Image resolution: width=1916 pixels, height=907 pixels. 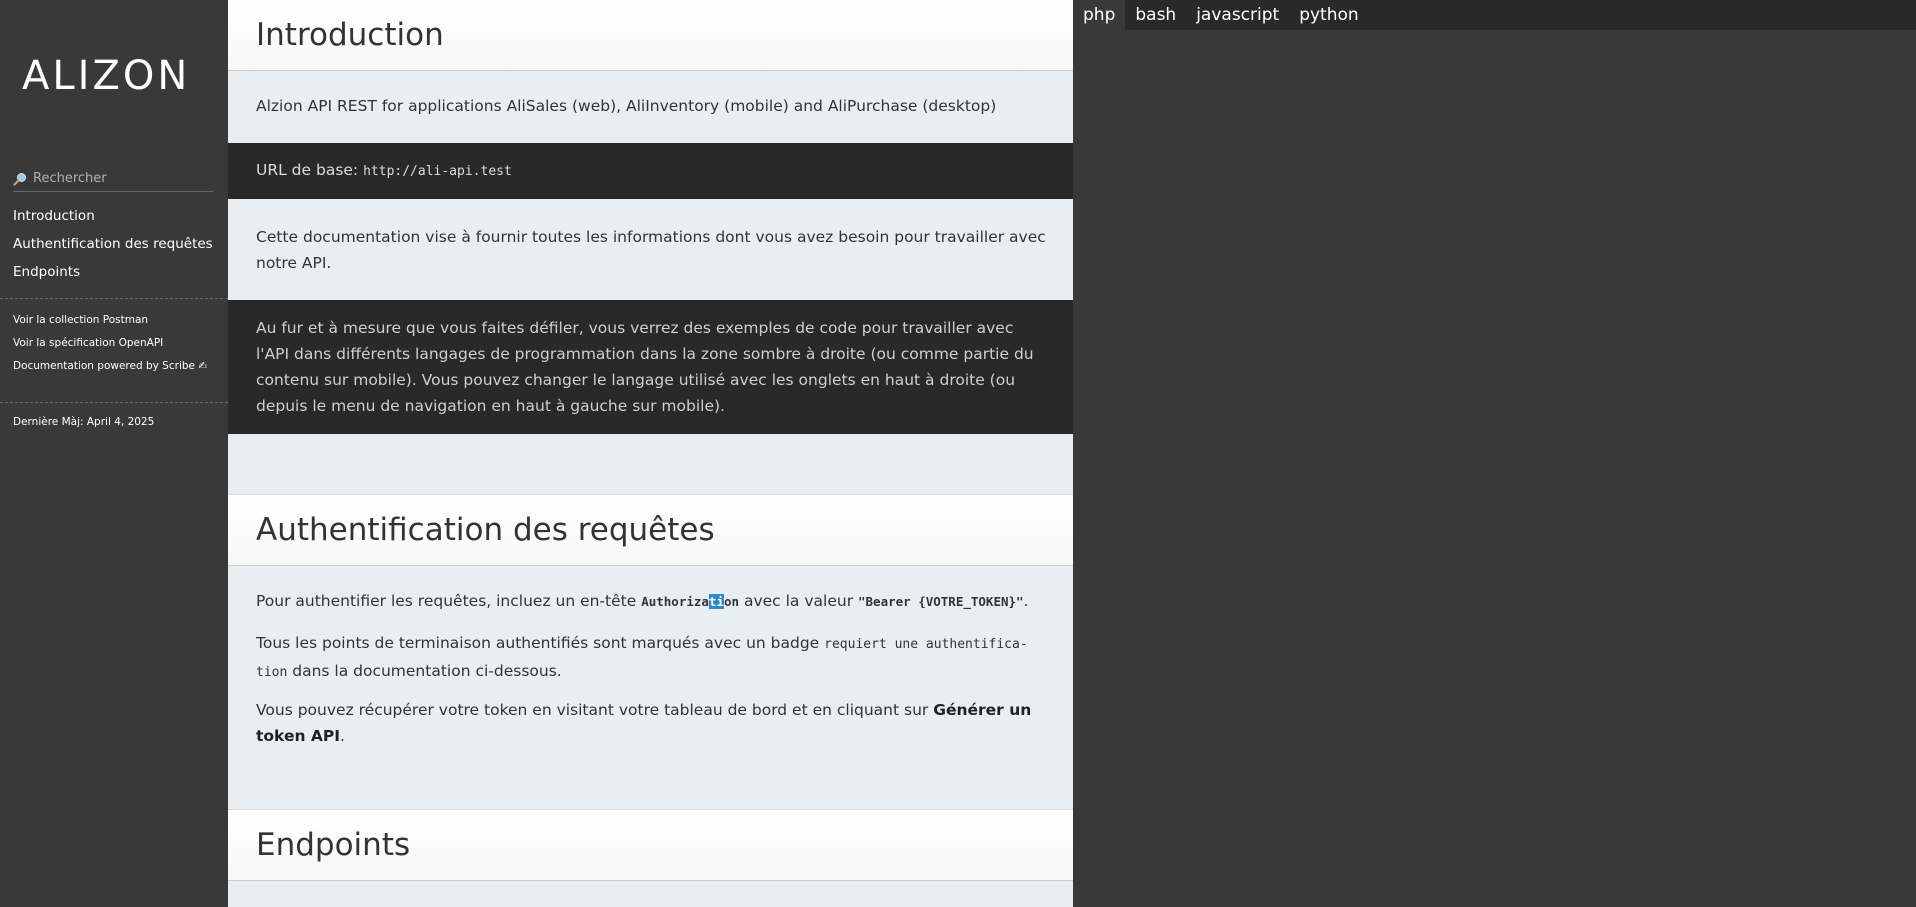 I want to click on authorization-header-code: Authorization, so click(x=690, y=601).